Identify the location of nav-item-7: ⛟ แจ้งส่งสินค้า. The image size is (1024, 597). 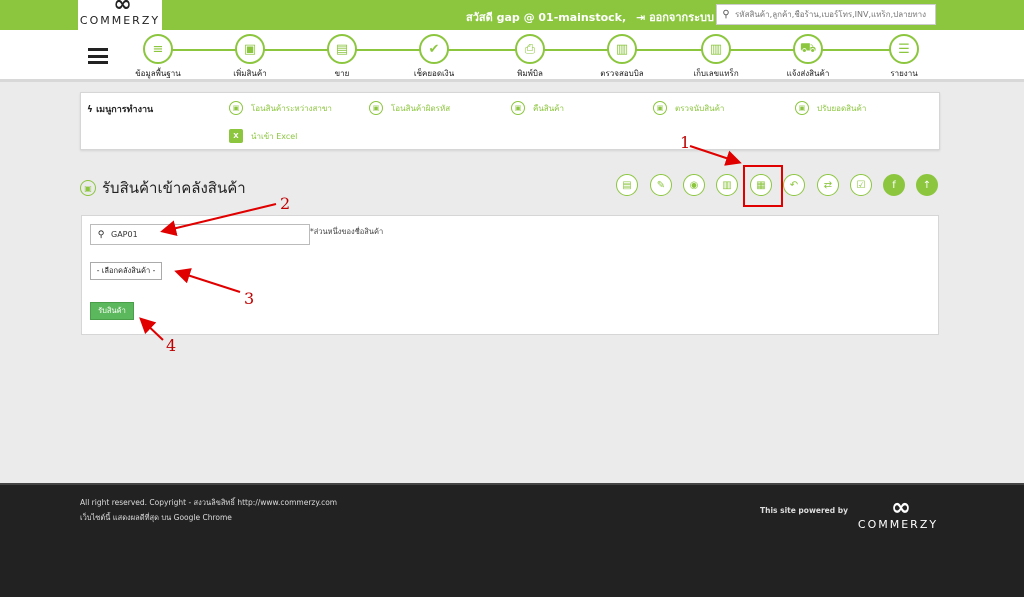
(808, 57).